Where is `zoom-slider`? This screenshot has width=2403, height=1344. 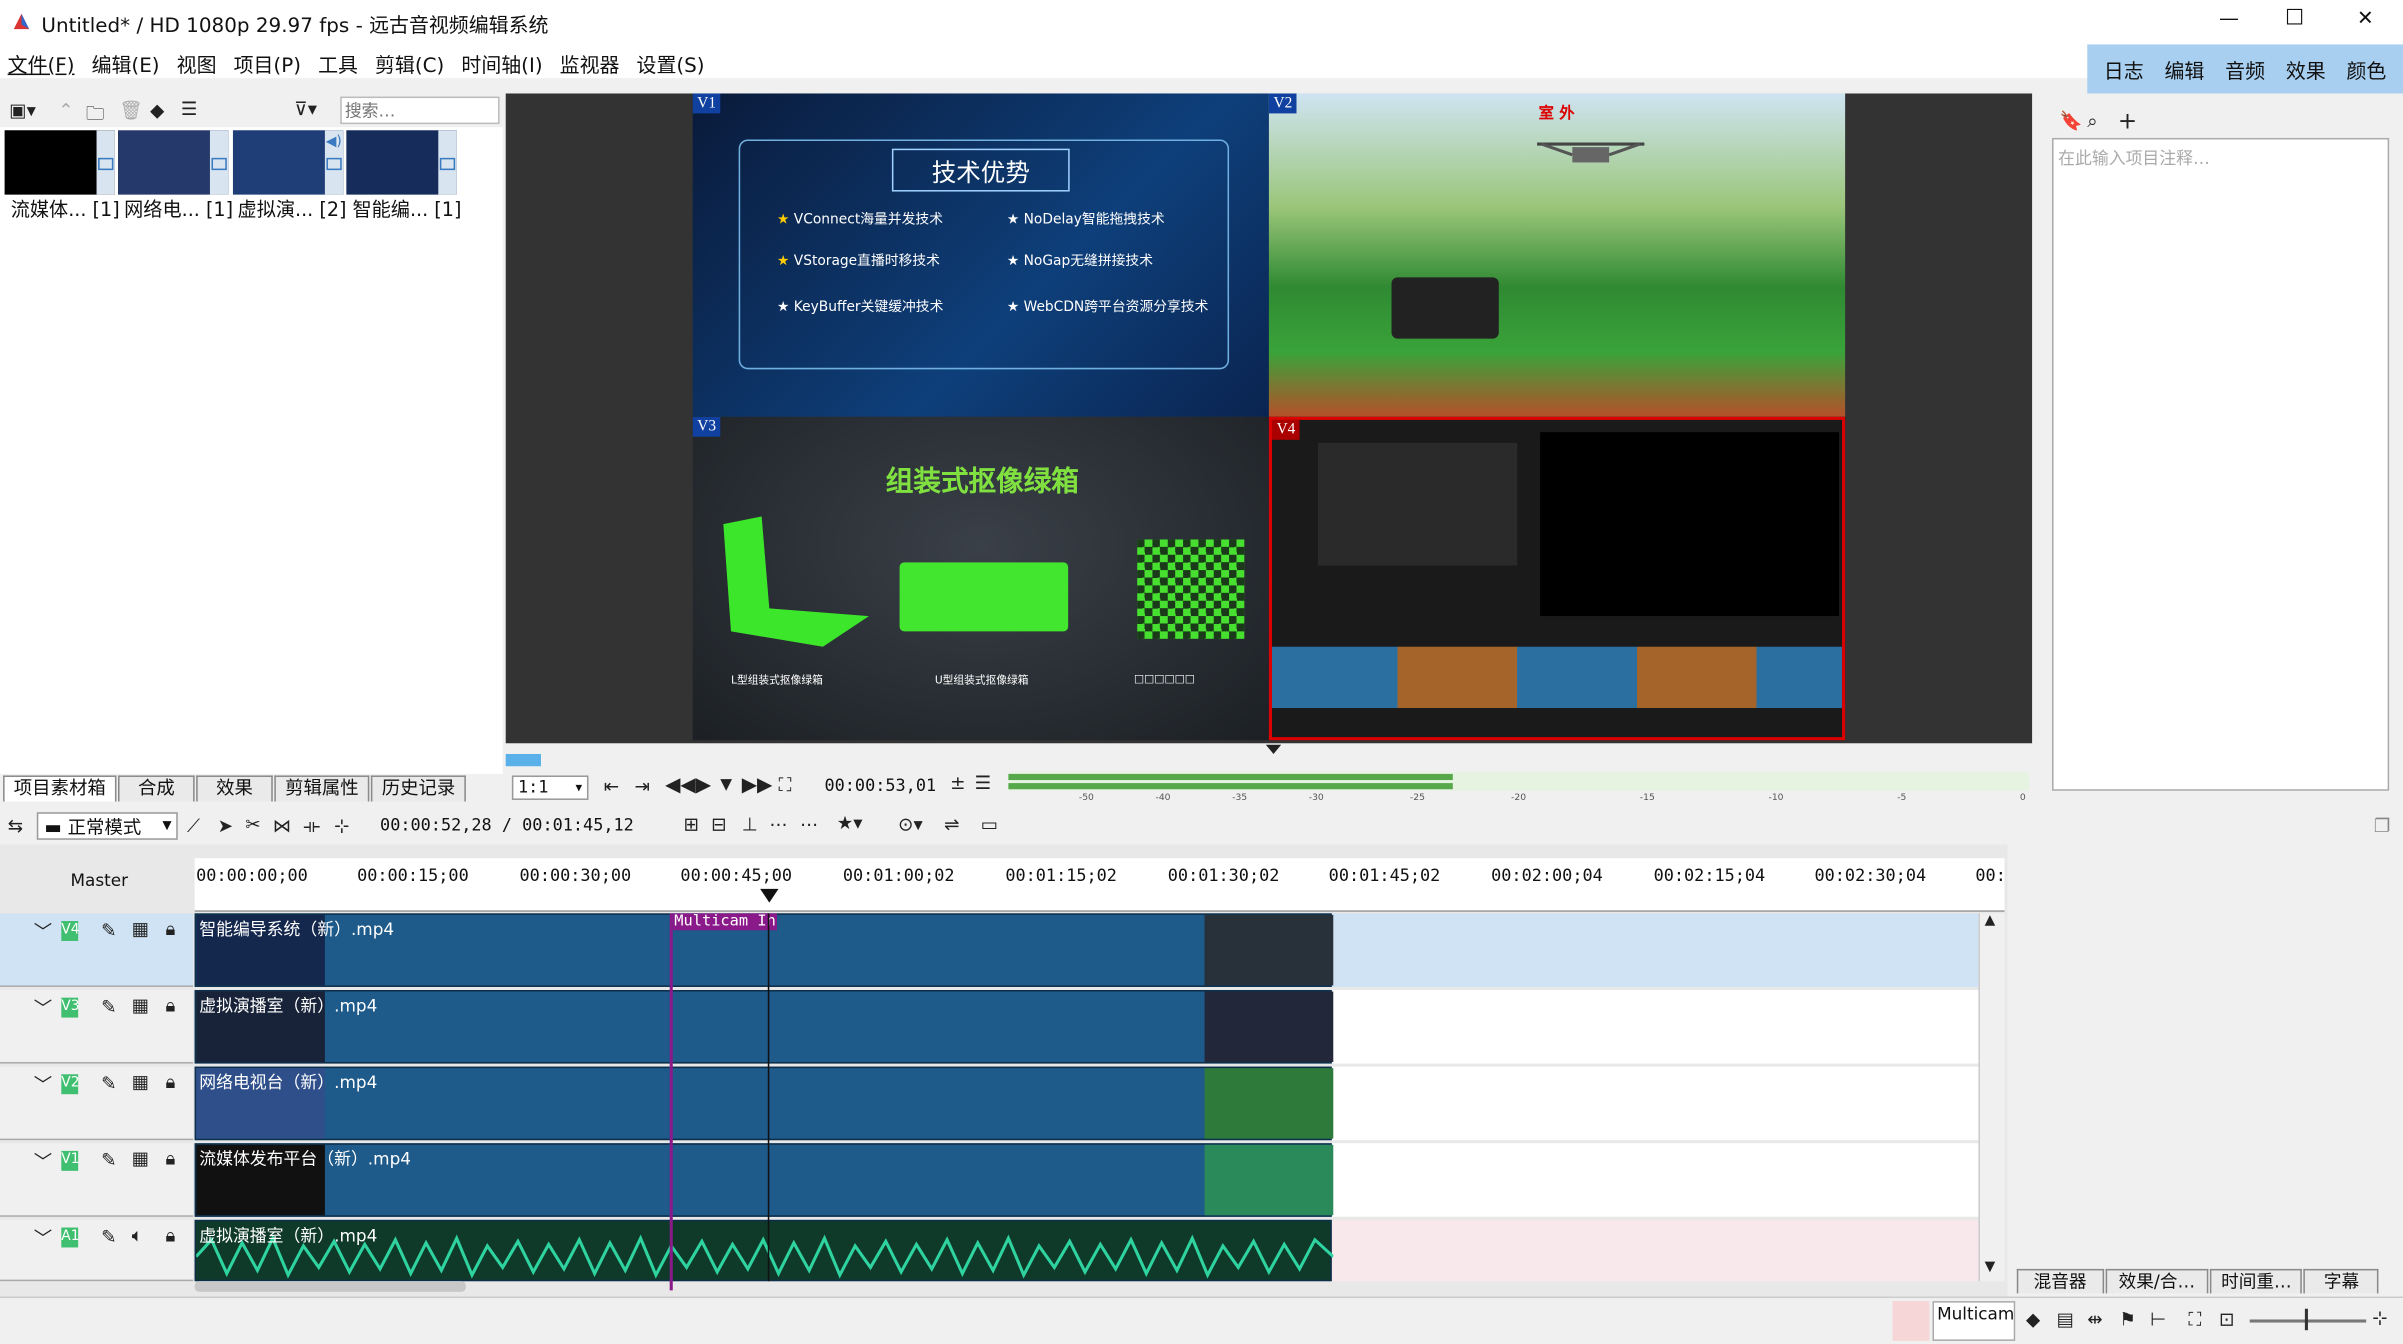
zoom-slider is located at coordinates (2308, 1319).